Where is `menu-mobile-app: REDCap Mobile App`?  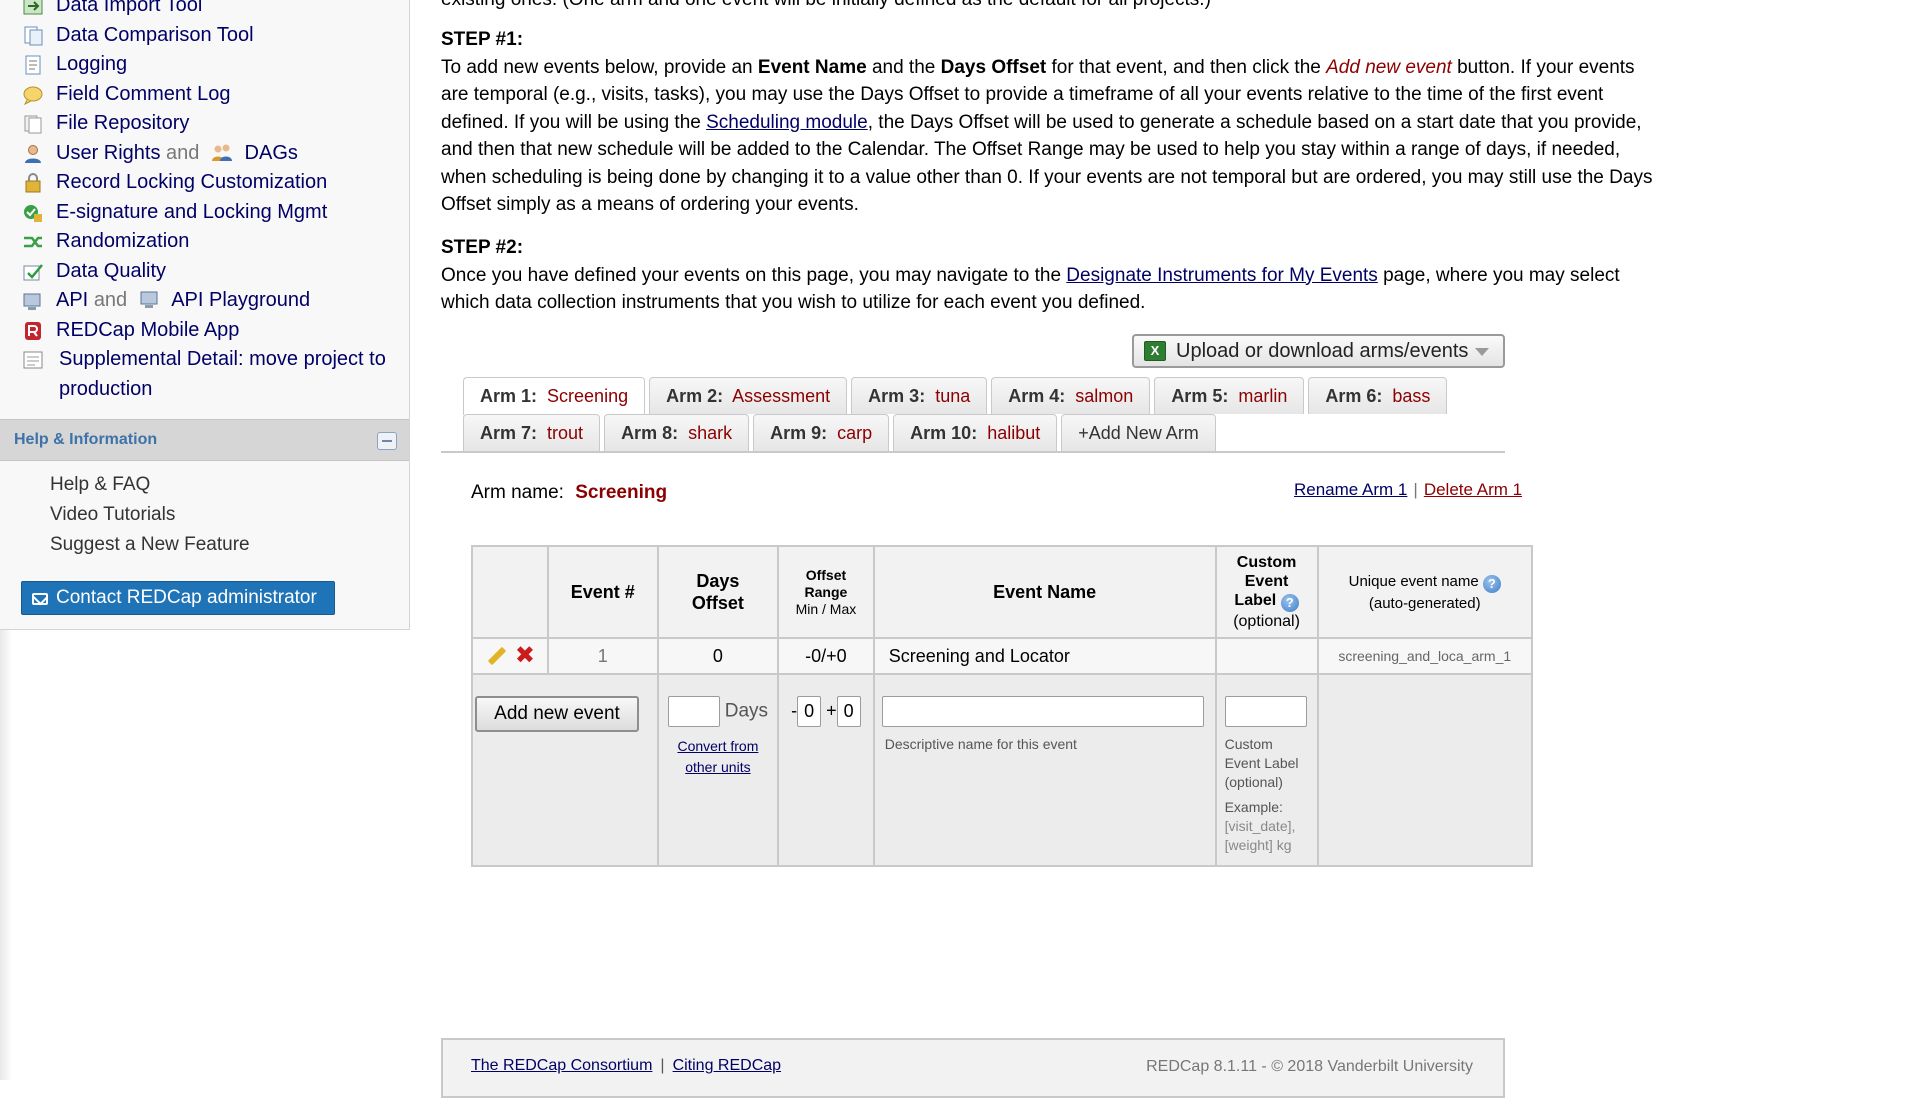 menu-mobile-app: REDCap Mobile App is located at coordinates (214, 331).